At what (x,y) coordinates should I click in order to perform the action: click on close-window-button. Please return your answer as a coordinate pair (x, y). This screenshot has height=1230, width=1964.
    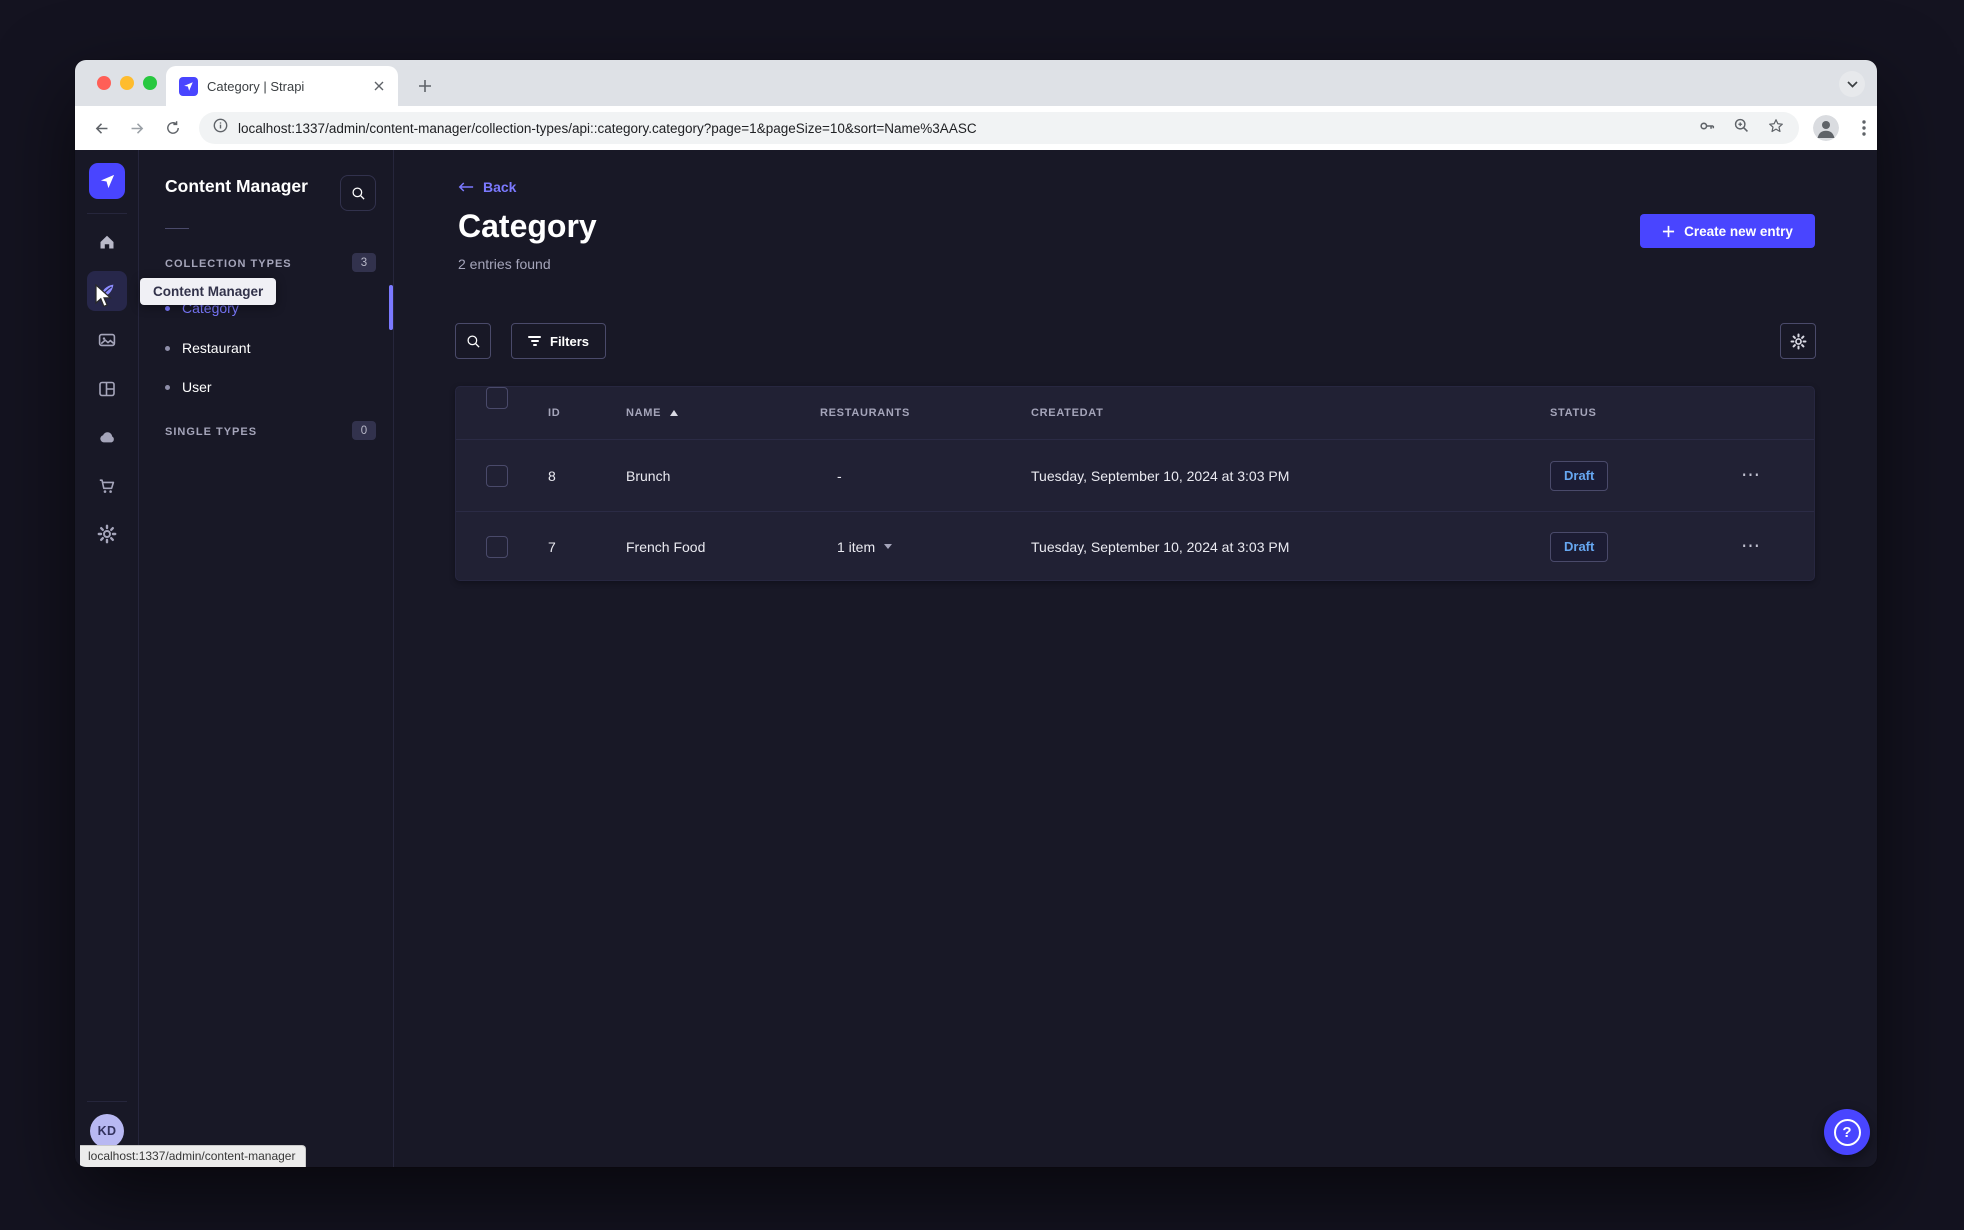
    Looking at the image, I should click on (104, 83).